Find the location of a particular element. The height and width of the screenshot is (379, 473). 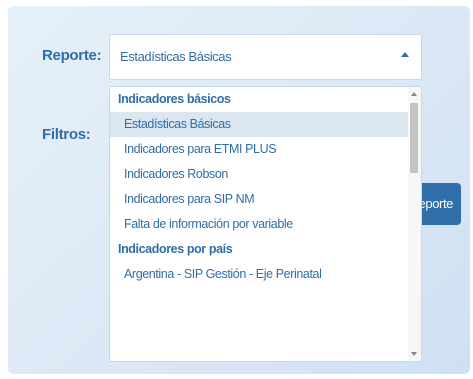

filters-label: Filtros: is located at coordinates (66, 134).